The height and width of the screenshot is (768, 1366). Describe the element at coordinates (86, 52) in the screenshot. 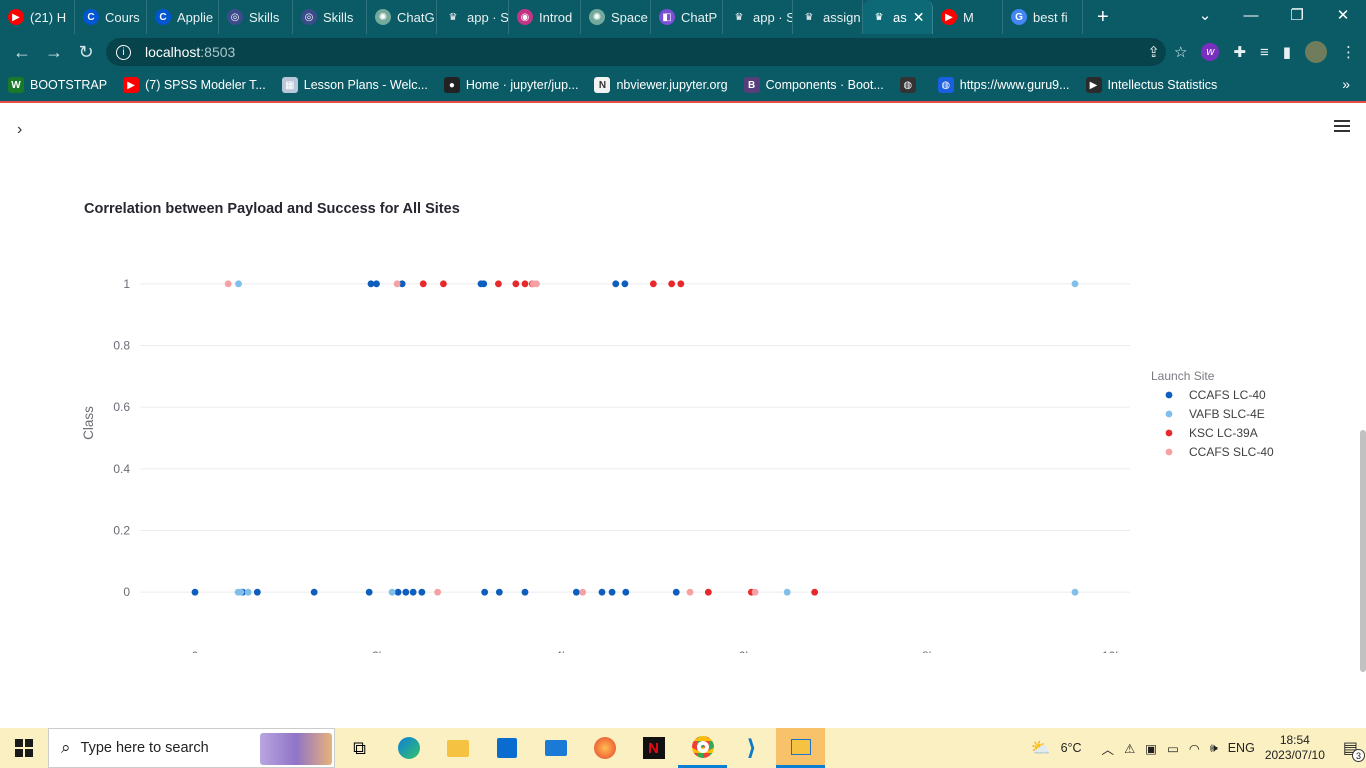

I see `reload-icon: ↻` at that location.